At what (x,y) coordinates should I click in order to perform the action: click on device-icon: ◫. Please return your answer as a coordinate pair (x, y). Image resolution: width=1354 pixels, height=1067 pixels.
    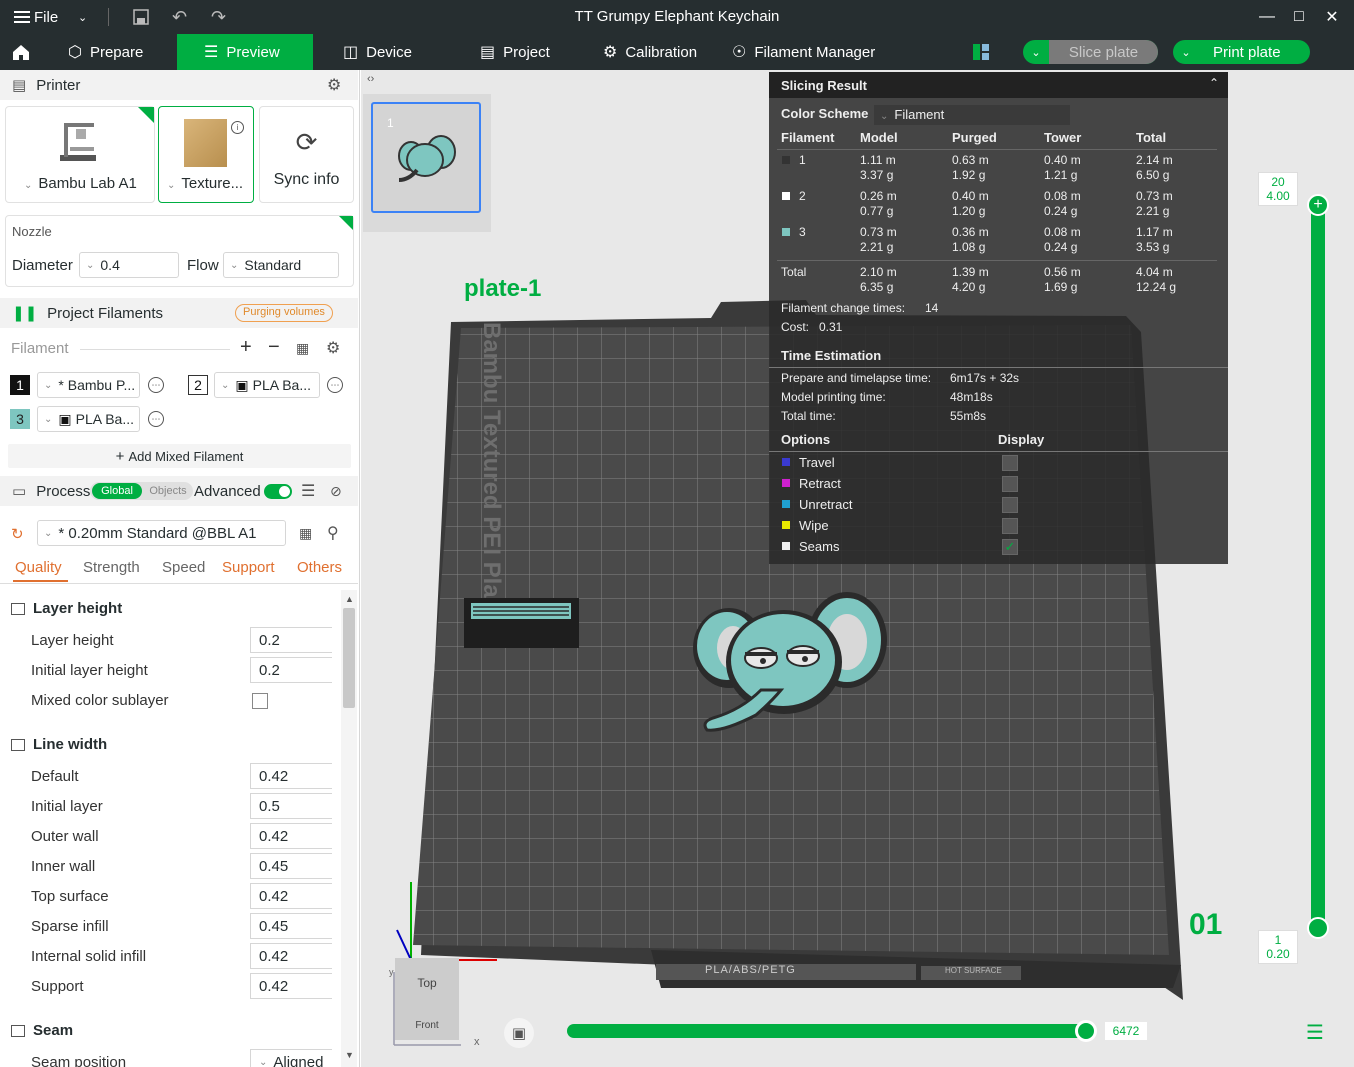
    Looking at the image, I should click on (351, 52).